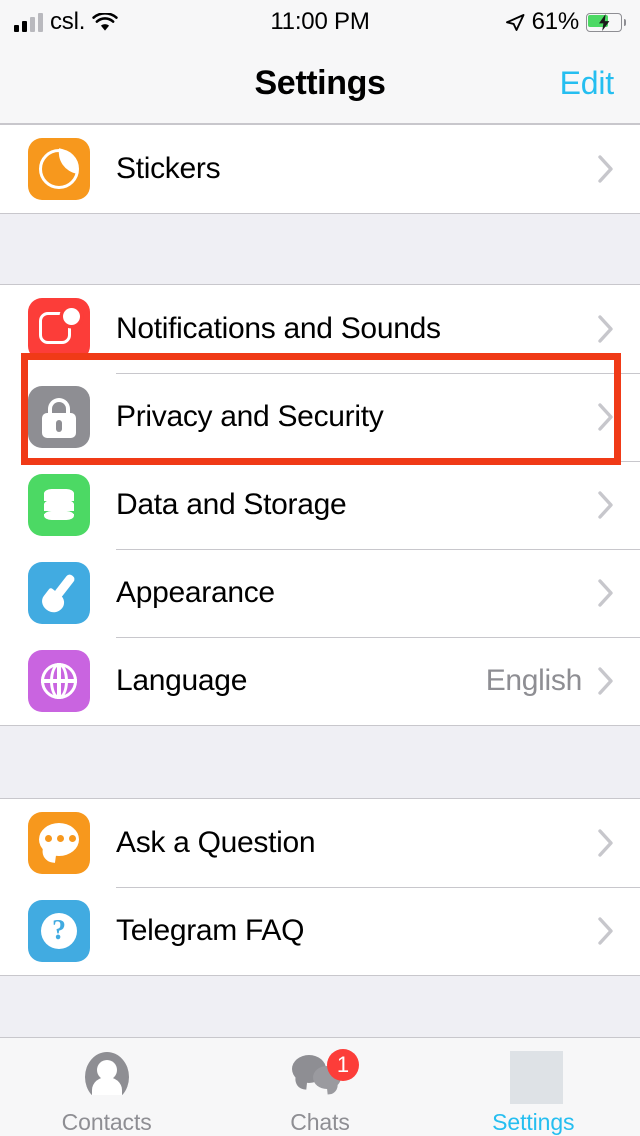 The image size is (640, 1136). What do you see at coordinates (320, 931) in the screenshot?
I see `settings-row-telegram-faq: ? Telegram FAQ` at bounding box center [320, 931].